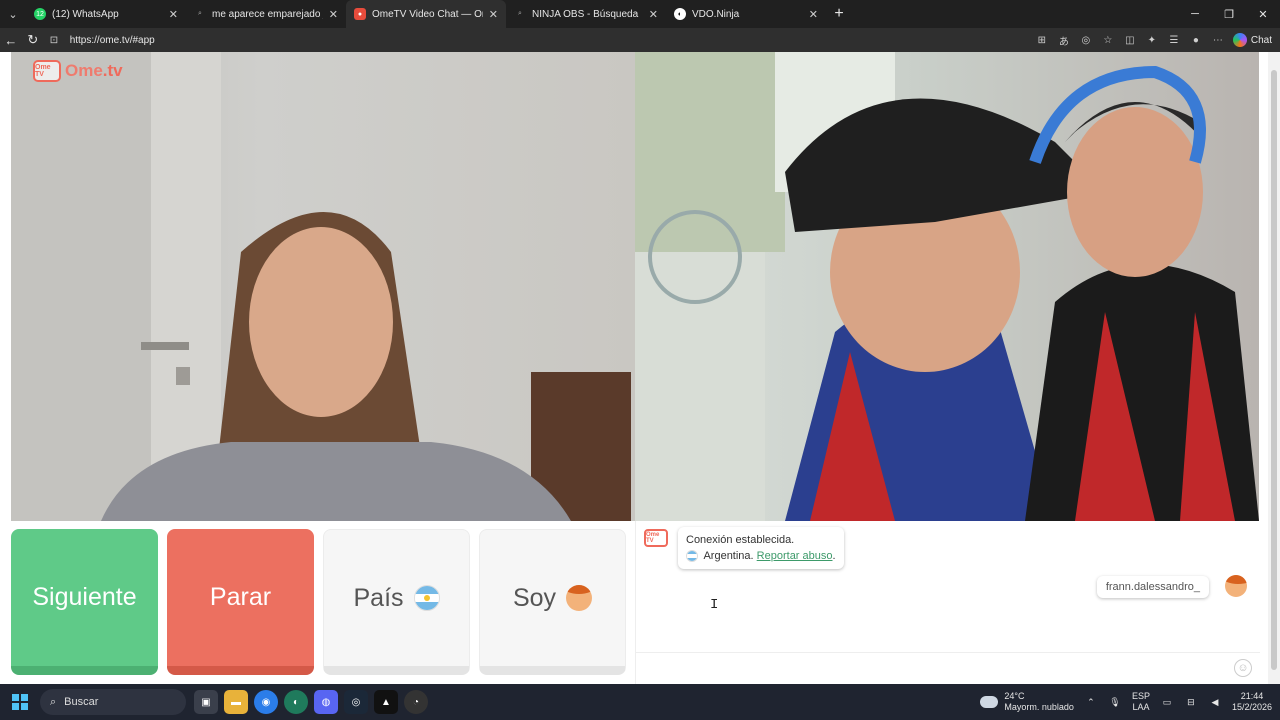  Describe the element at coordinates (680, 14) in the screenshot. I see `vdo-ninja-icon: ◐` at that location.